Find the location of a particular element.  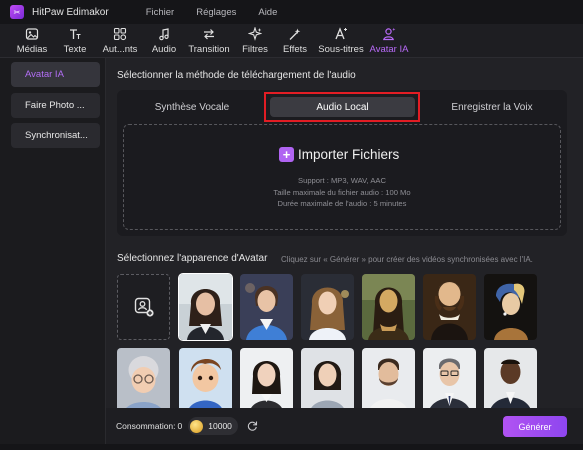

bottom-strip is located at coordinates (291, 447).